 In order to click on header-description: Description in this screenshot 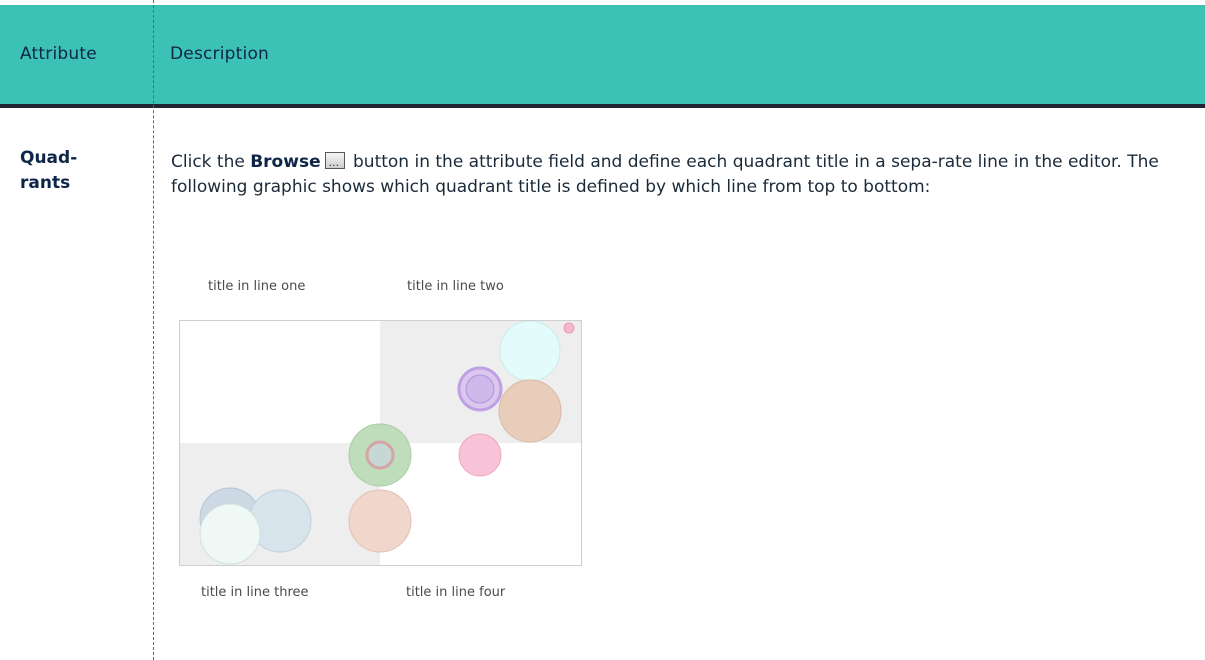, I will do `click(220, 54)`.